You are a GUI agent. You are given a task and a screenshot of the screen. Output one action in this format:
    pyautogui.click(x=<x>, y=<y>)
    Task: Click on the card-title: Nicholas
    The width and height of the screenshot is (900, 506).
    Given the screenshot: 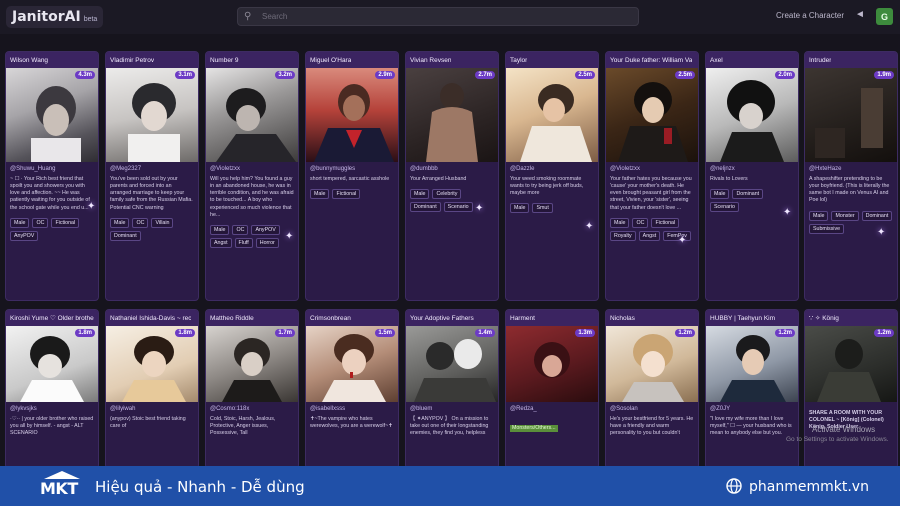 What is the action you would take?
    pyautogui.click(x=622, y=318)
    